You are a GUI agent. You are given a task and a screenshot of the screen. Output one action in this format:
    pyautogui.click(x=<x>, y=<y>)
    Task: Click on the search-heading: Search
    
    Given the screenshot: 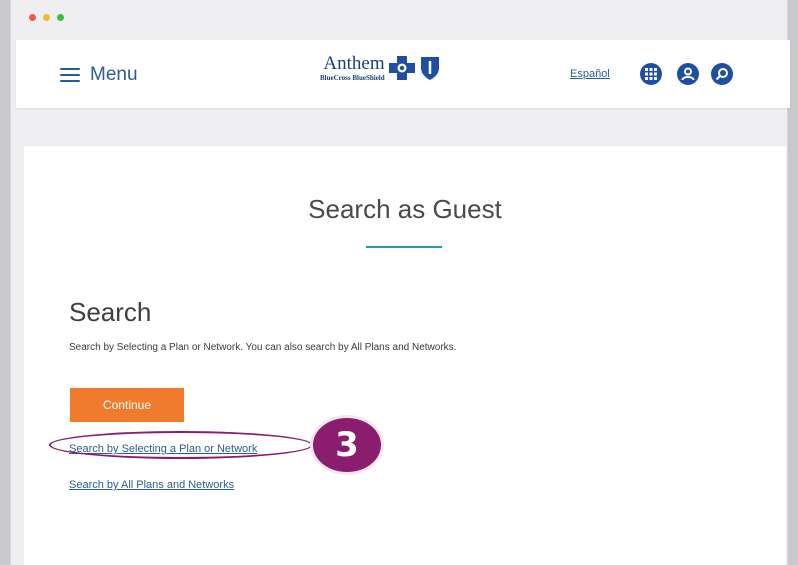 What is the action you would take?
    pyautogui.click(x=110, y=312)
    